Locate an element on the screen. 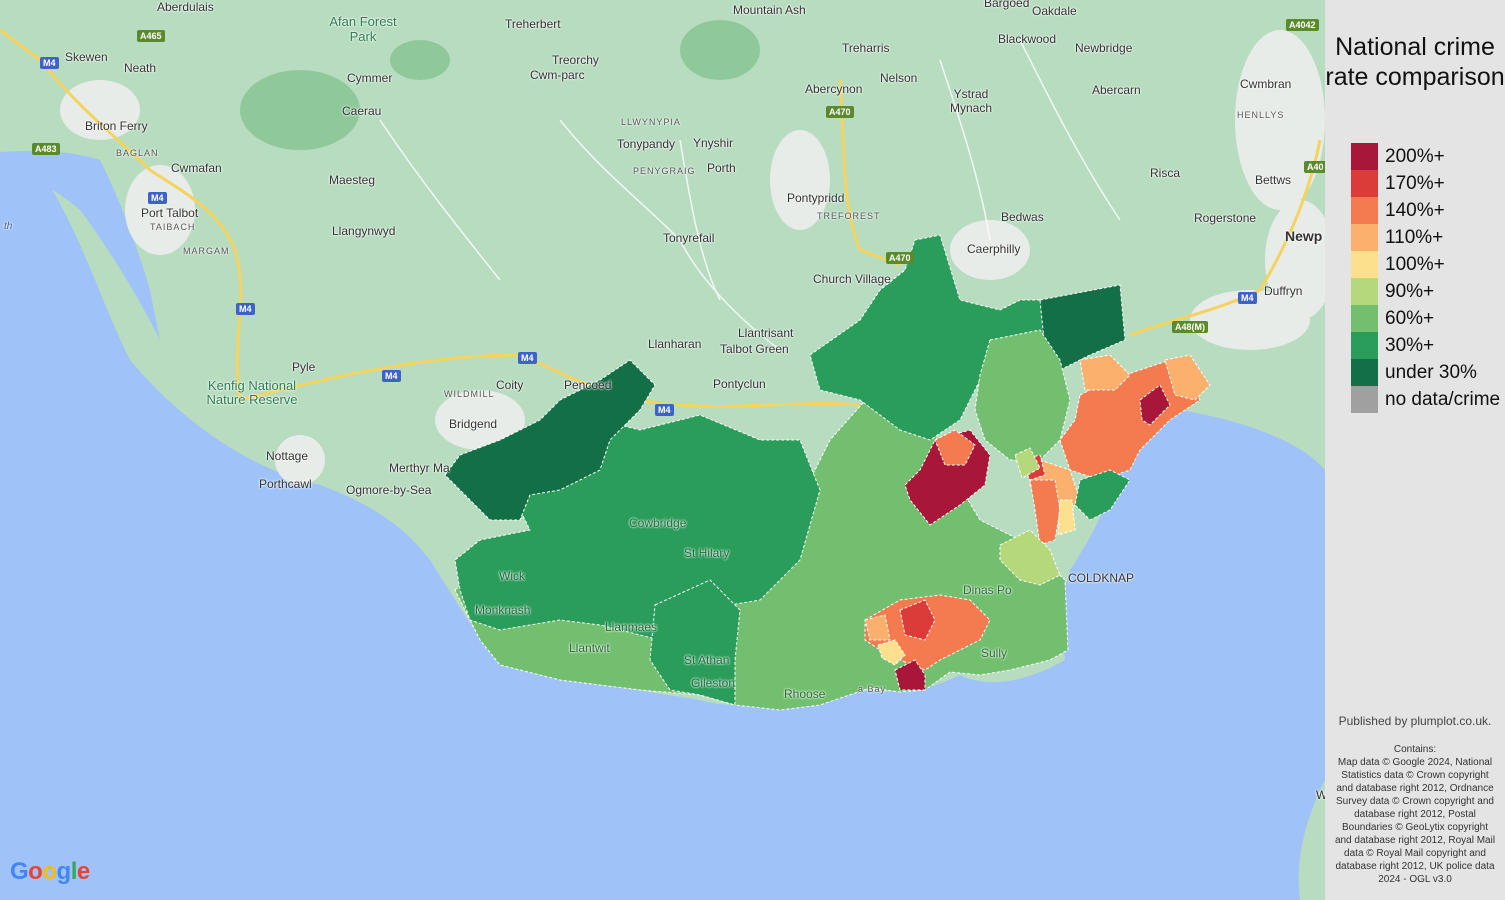 This screenshot has width=1505, height=900. place-label: Newbridge is located at coordinates (1104, 48).